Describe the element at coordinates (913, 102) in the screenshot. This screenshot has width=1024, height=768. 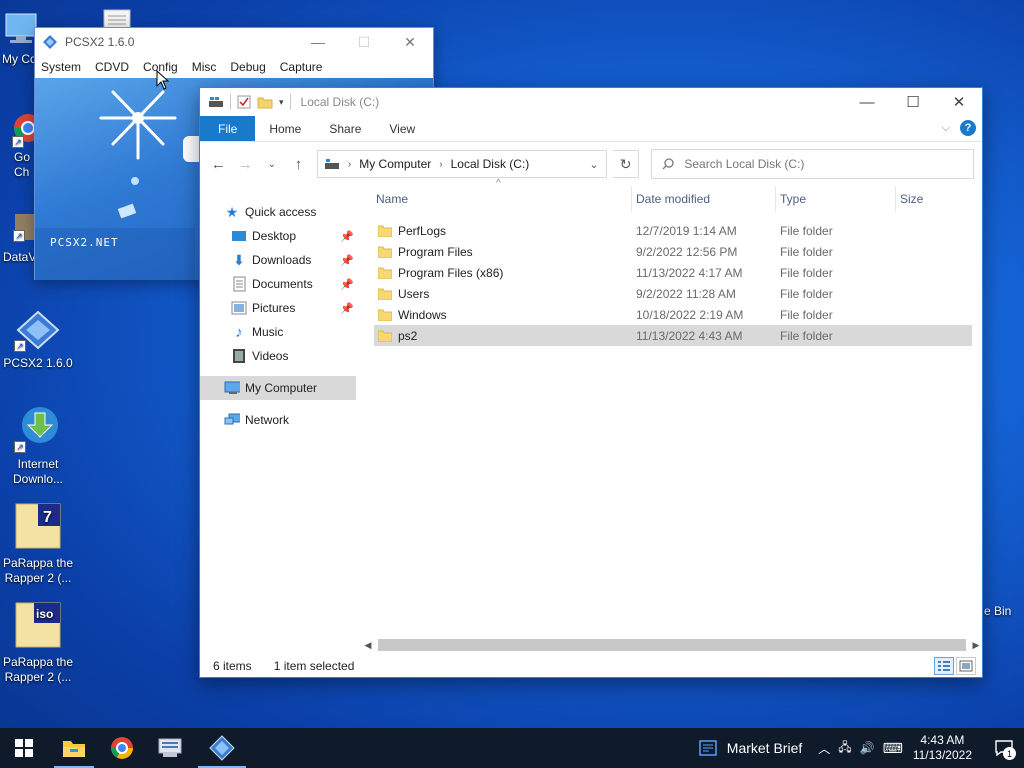
I see `explorer-maximize-button: ☐` at that location.